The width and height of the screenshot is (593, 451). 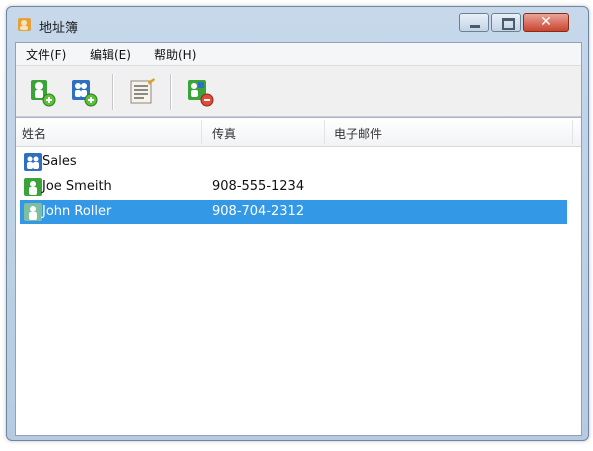 I want to click on menu-help: 帮助(H), so click(x=175, y=54).